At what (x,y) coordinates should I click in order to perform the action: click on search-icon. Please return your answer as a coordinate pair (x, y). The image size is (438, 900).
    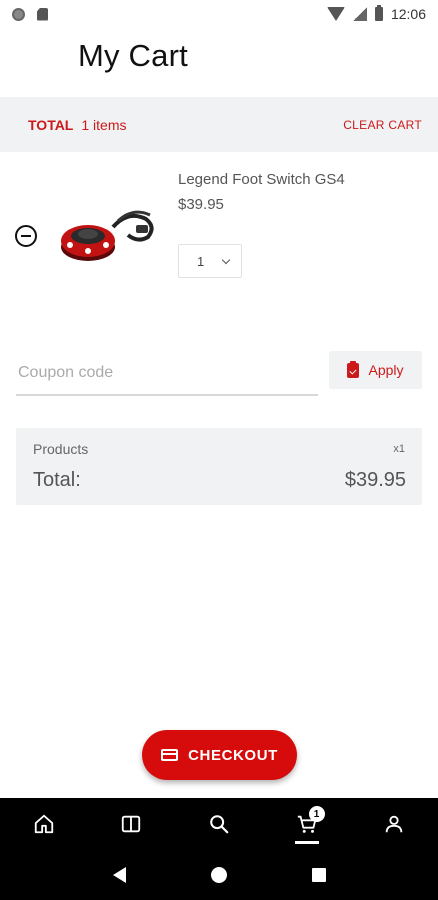
    Looking at the image, I should click on (219, 824).